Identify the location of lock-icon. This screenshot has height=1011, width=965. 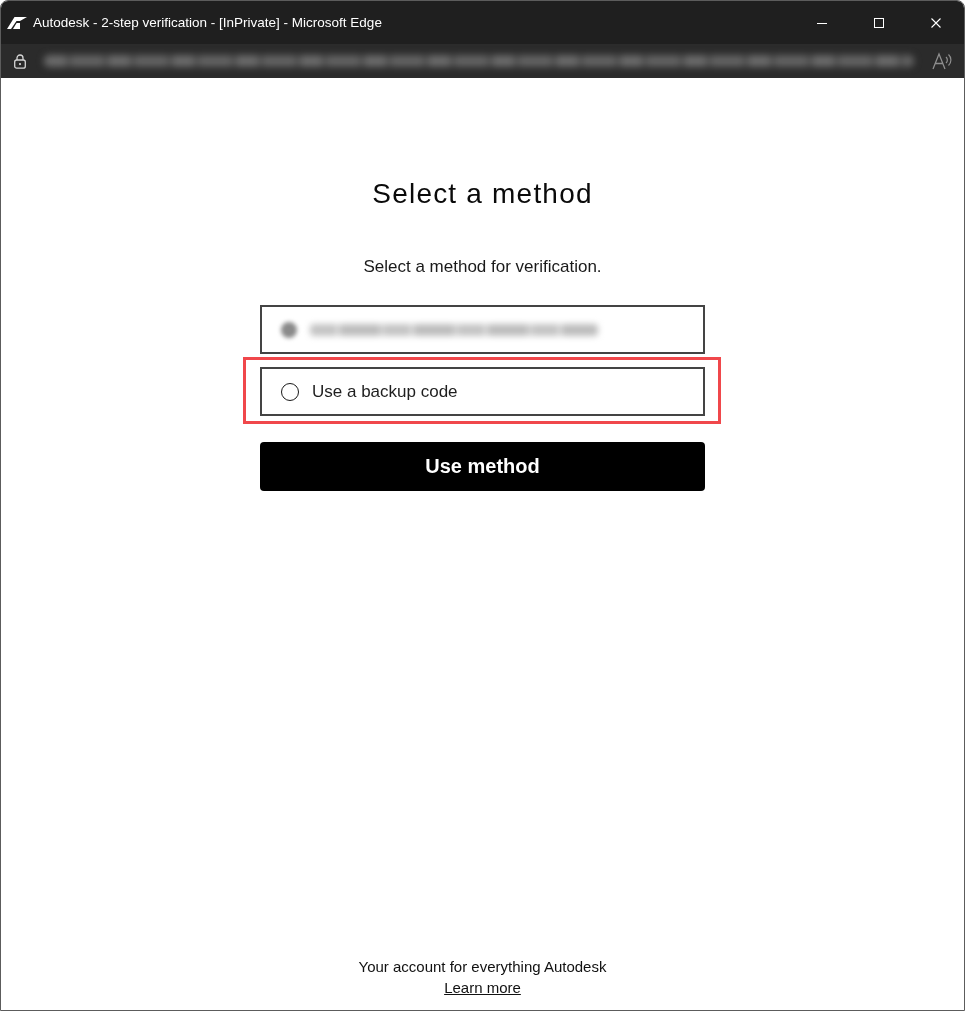
(20, 61).